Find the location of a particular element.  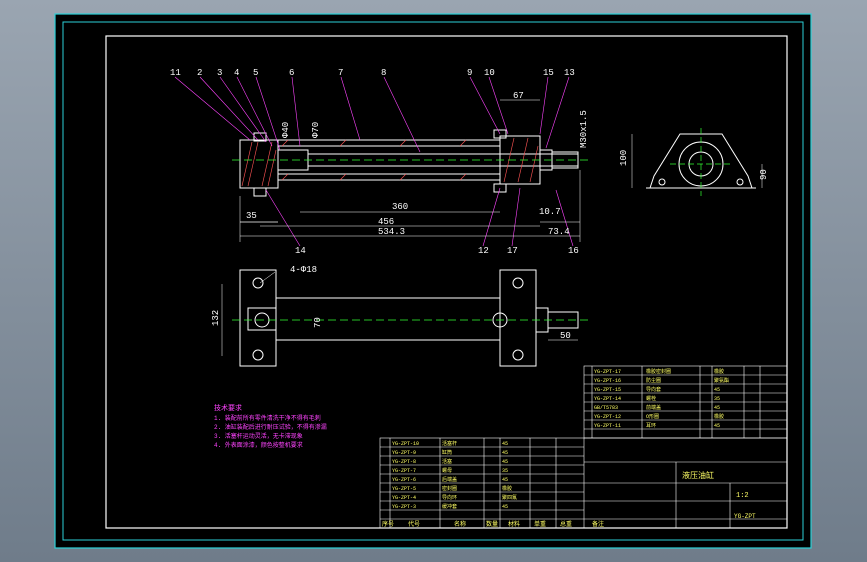

svg-text: 缸筒 is located at coordinates (447, 452).